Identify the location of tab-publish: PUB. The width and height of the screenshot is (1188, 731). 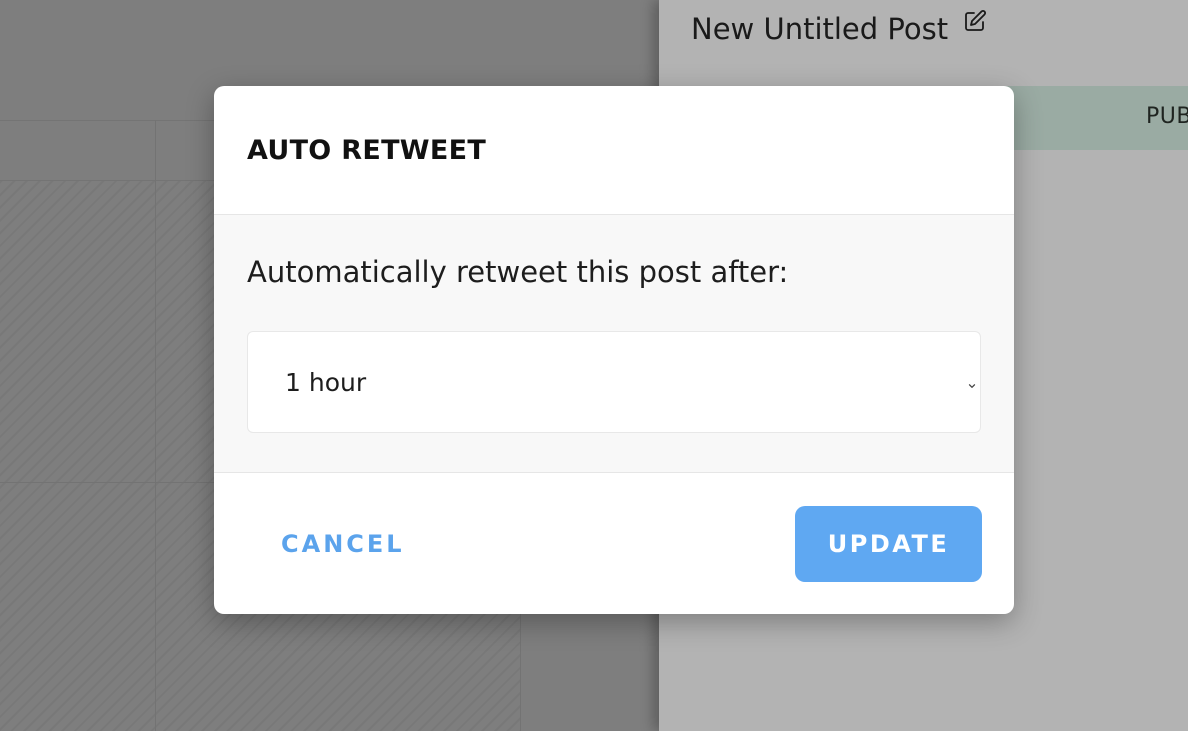
(1167, 116).